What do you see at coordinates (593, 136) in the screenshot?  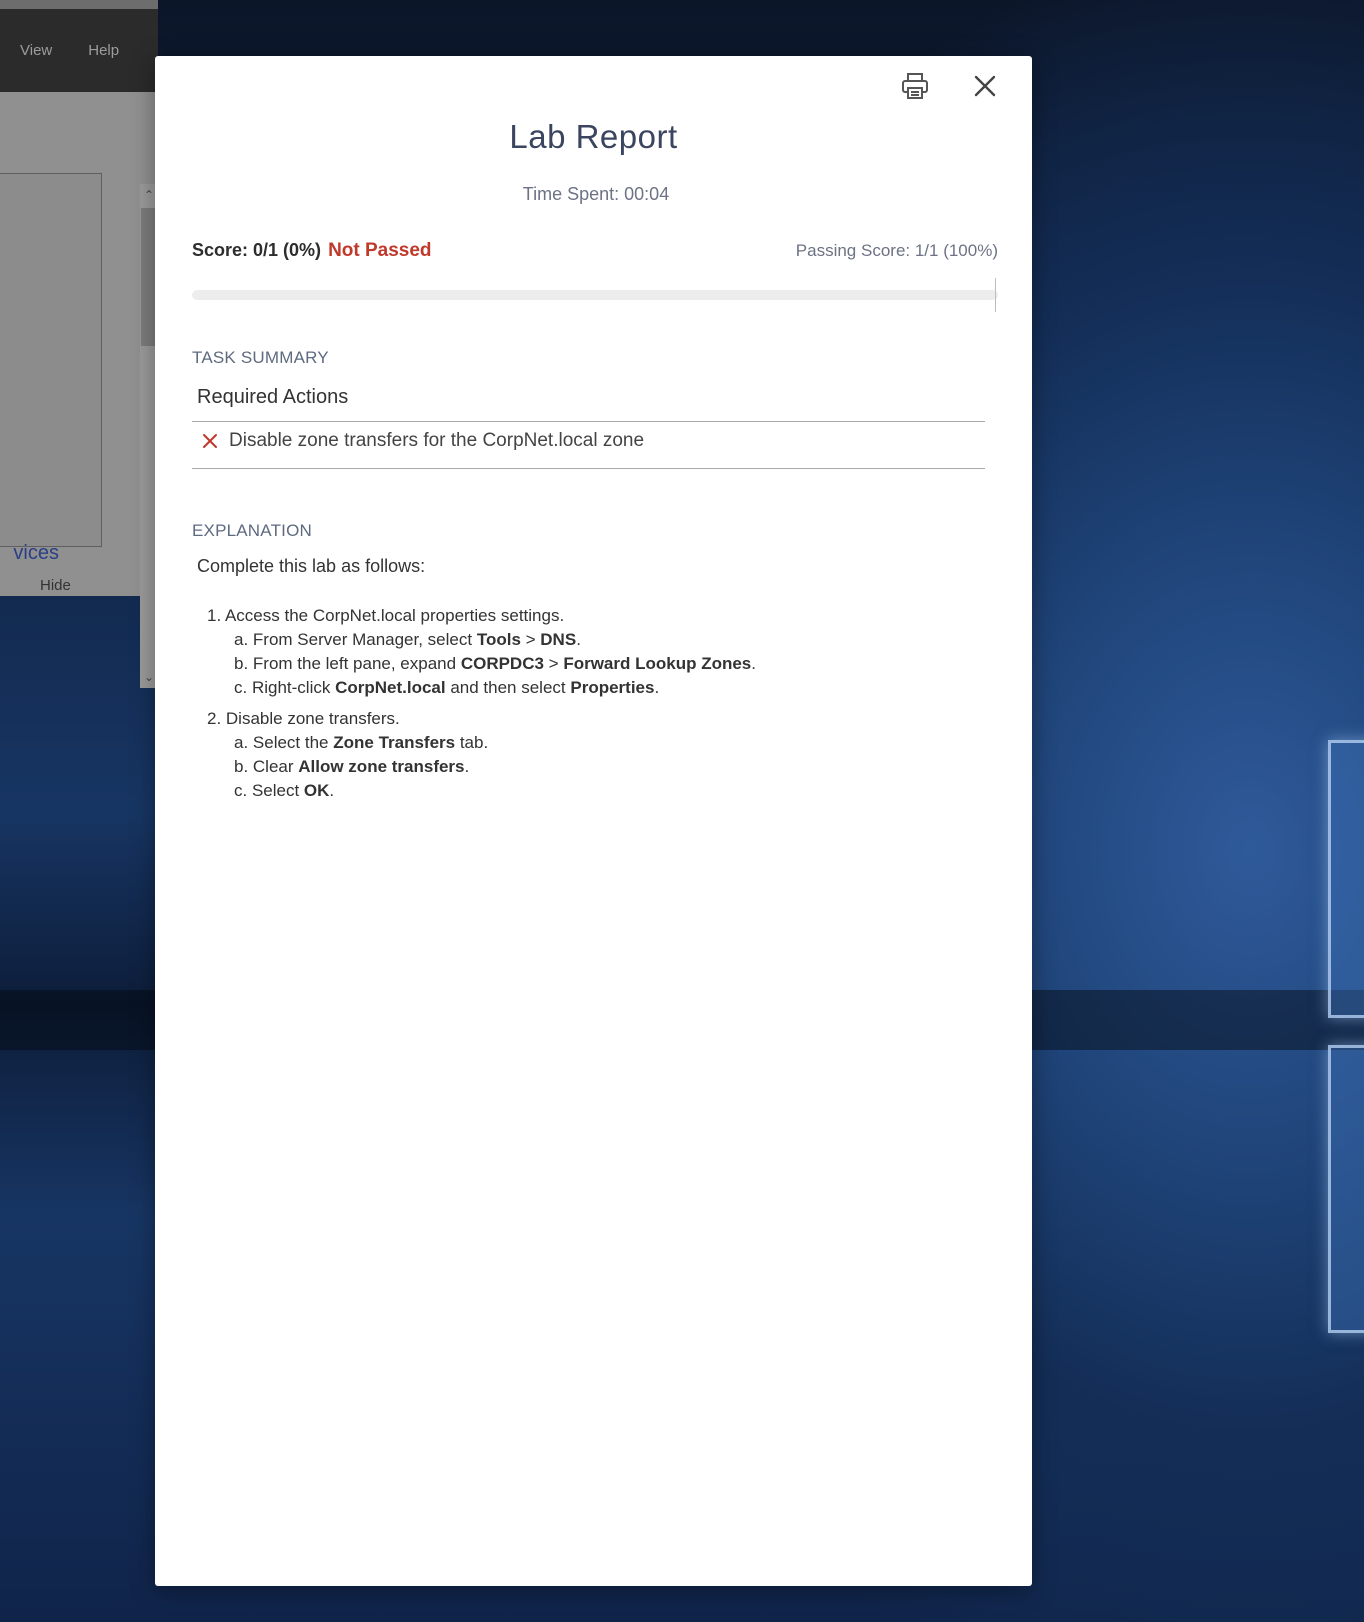 I see `report-title: Lab Report` at bounding box center [593, 136].